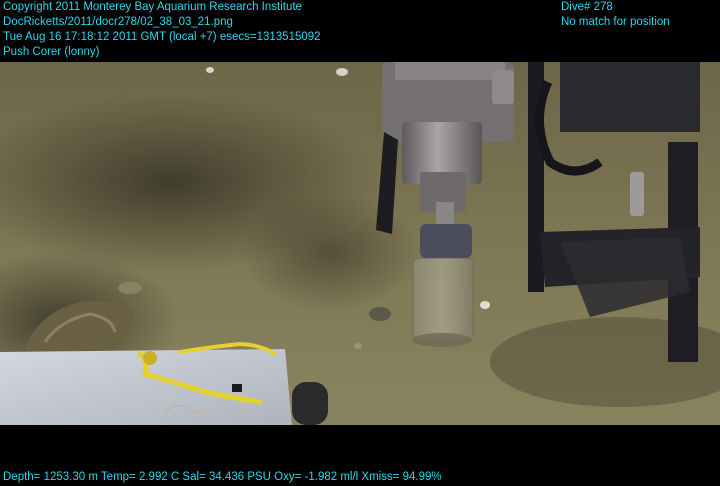  I want to click on overlay-position-status: No match for position, so click(615, 22).